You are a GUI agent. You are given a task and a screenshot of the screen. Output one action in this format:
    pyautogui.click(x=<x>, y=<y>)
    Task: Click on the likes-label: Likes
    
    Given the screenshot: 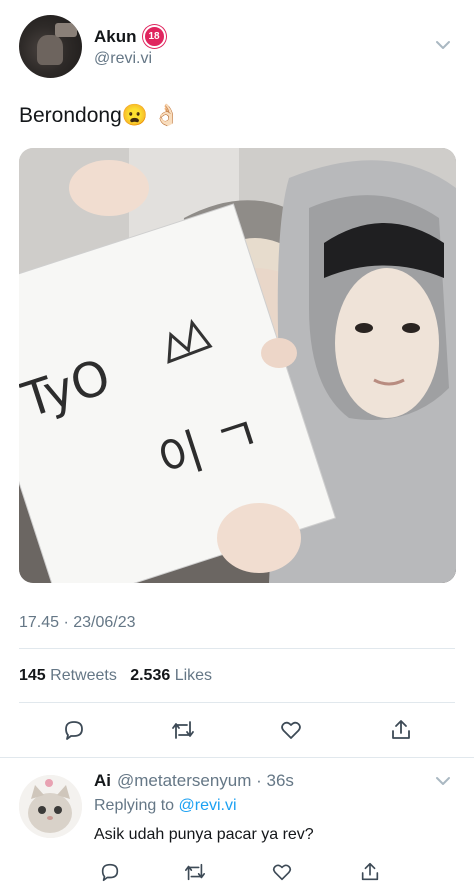 What is the action you would take?
    pyautogui.click(x=193, y=675)
    